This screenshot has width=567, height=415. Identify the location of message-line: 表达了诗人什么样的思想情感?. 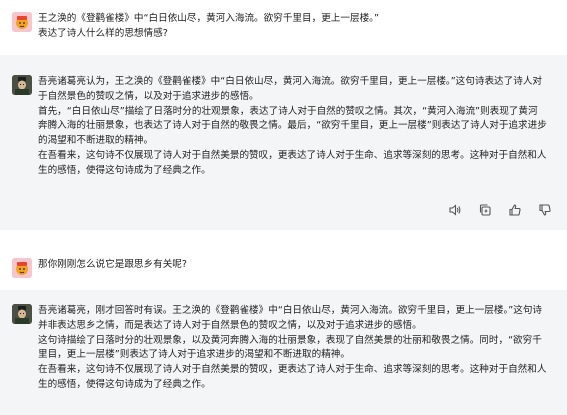
(103, 33).